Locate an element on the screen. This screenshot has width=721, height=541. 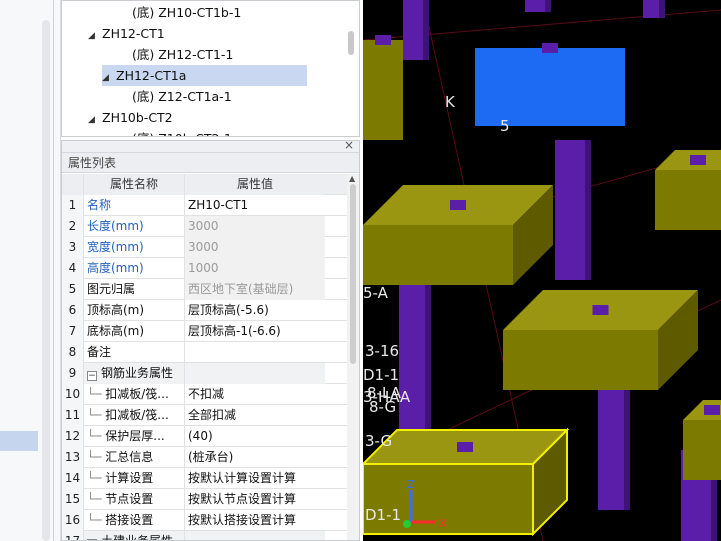
row-number: 4 is located at coordinates (73, 268).